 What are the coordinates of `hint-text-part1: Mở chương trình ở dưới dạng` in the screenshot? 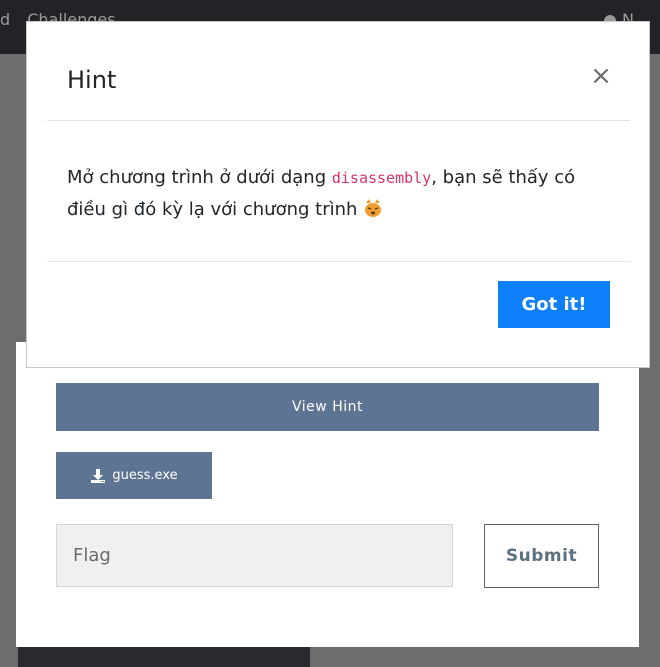 It's located at (199, 177).